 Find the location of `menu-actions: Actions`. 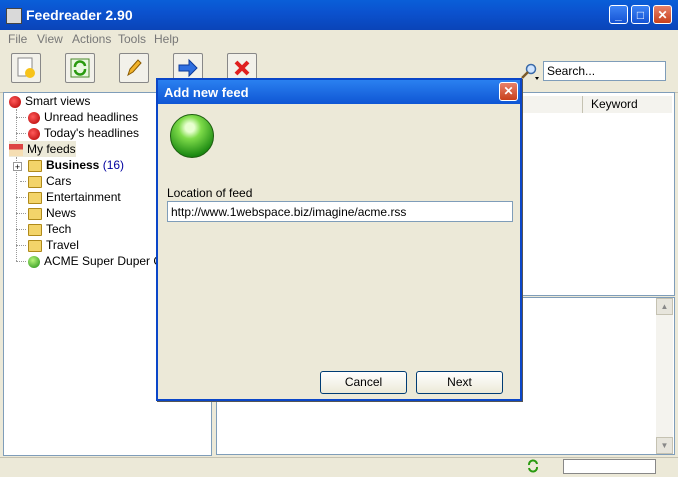

menu-actions: Actions is located at coordinates (91, 39).